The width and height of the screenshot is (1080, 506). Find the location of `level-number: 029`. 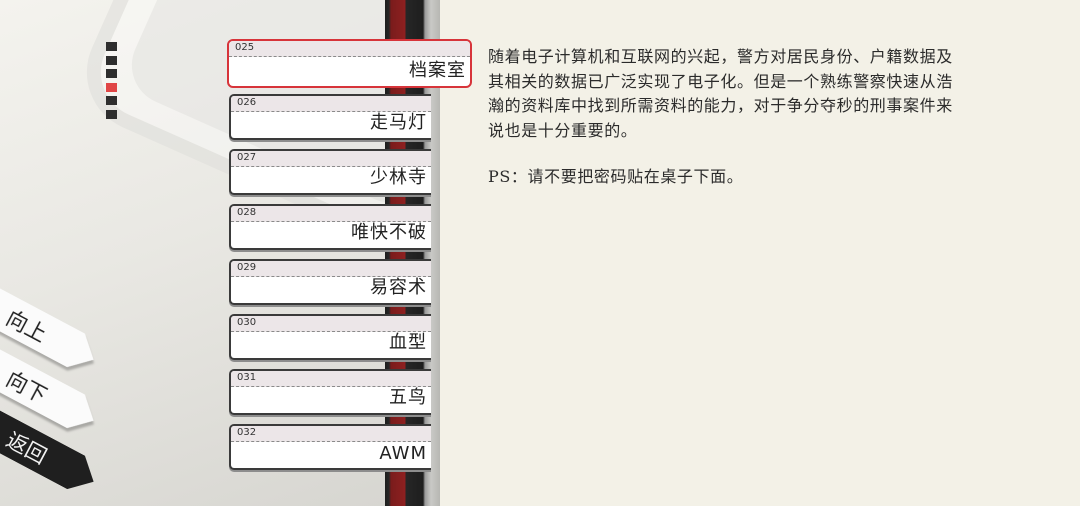

level-number: 029 is located at coordinates (247, 267).